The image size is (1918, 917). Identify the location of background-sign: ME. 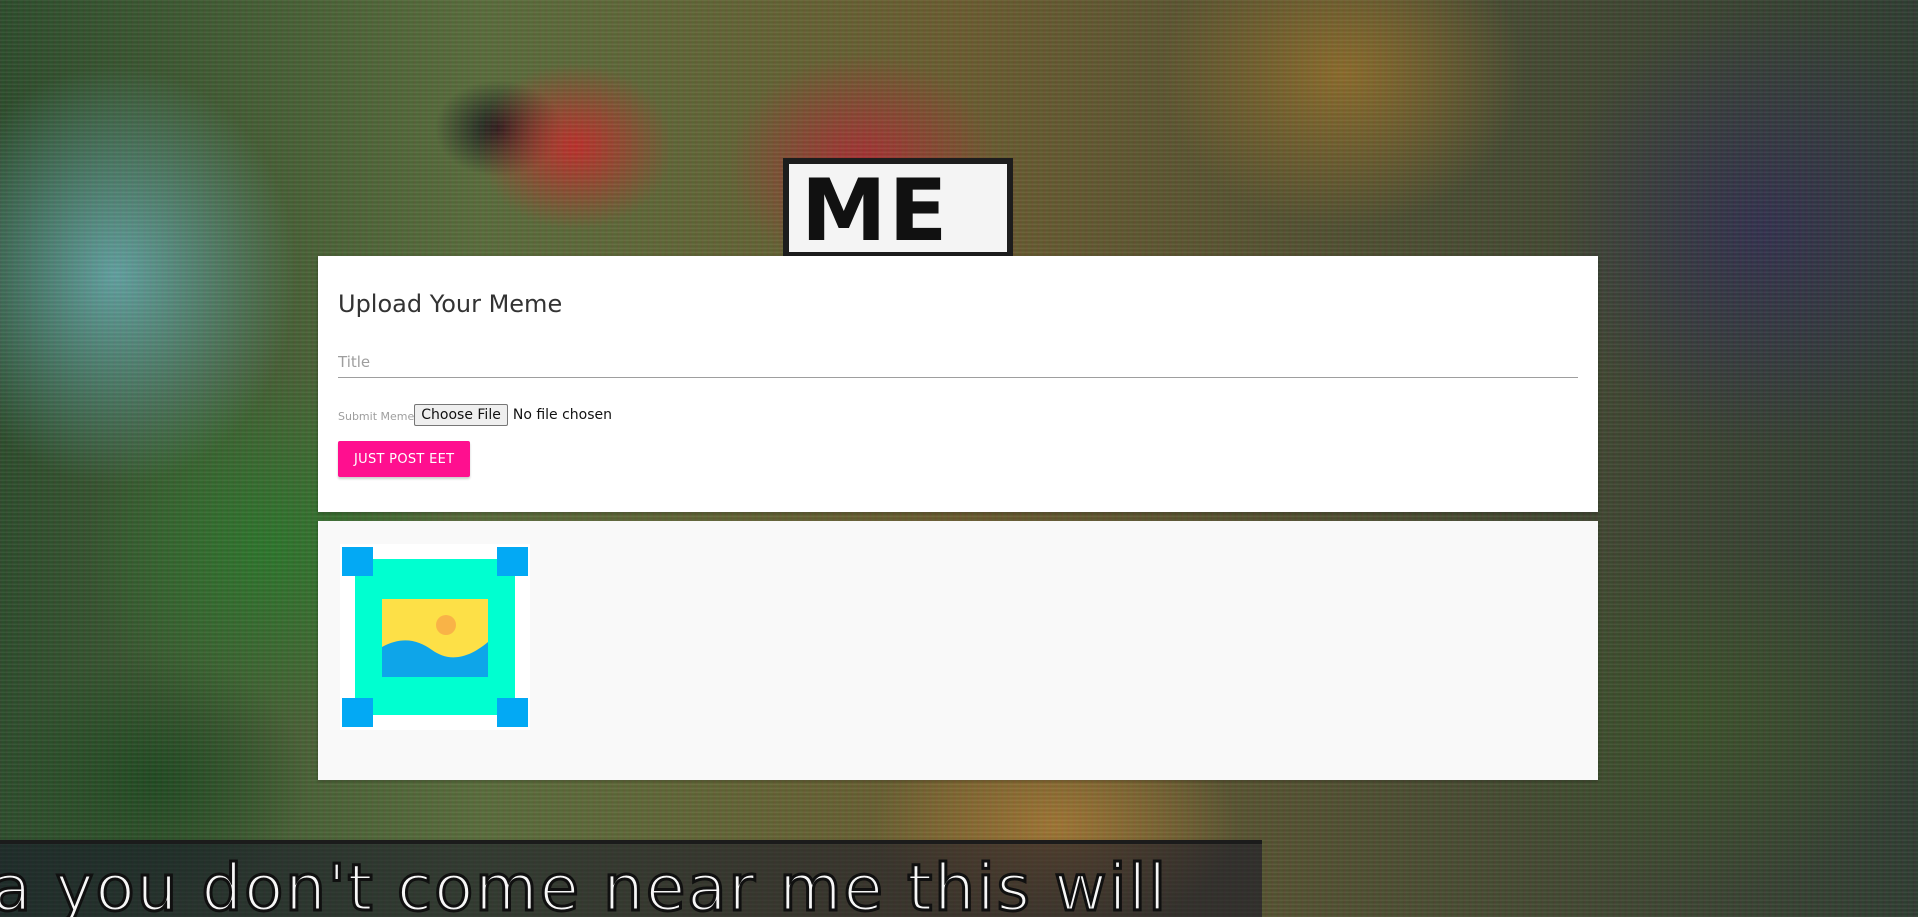
(898, 208).